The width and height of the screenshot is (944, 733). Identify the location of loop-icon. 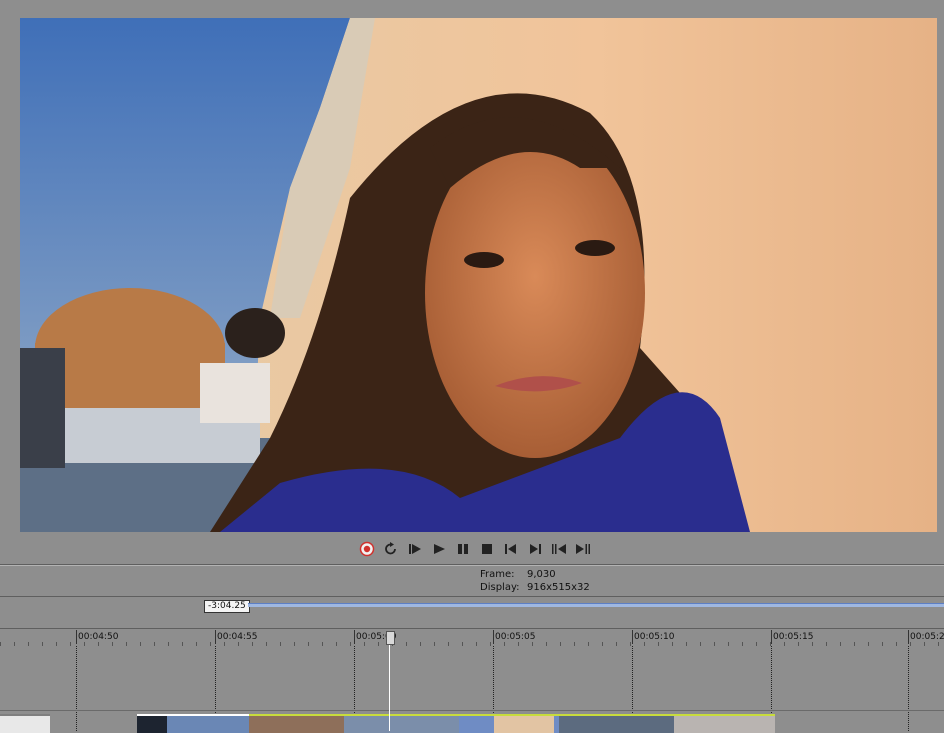
(390, 548).